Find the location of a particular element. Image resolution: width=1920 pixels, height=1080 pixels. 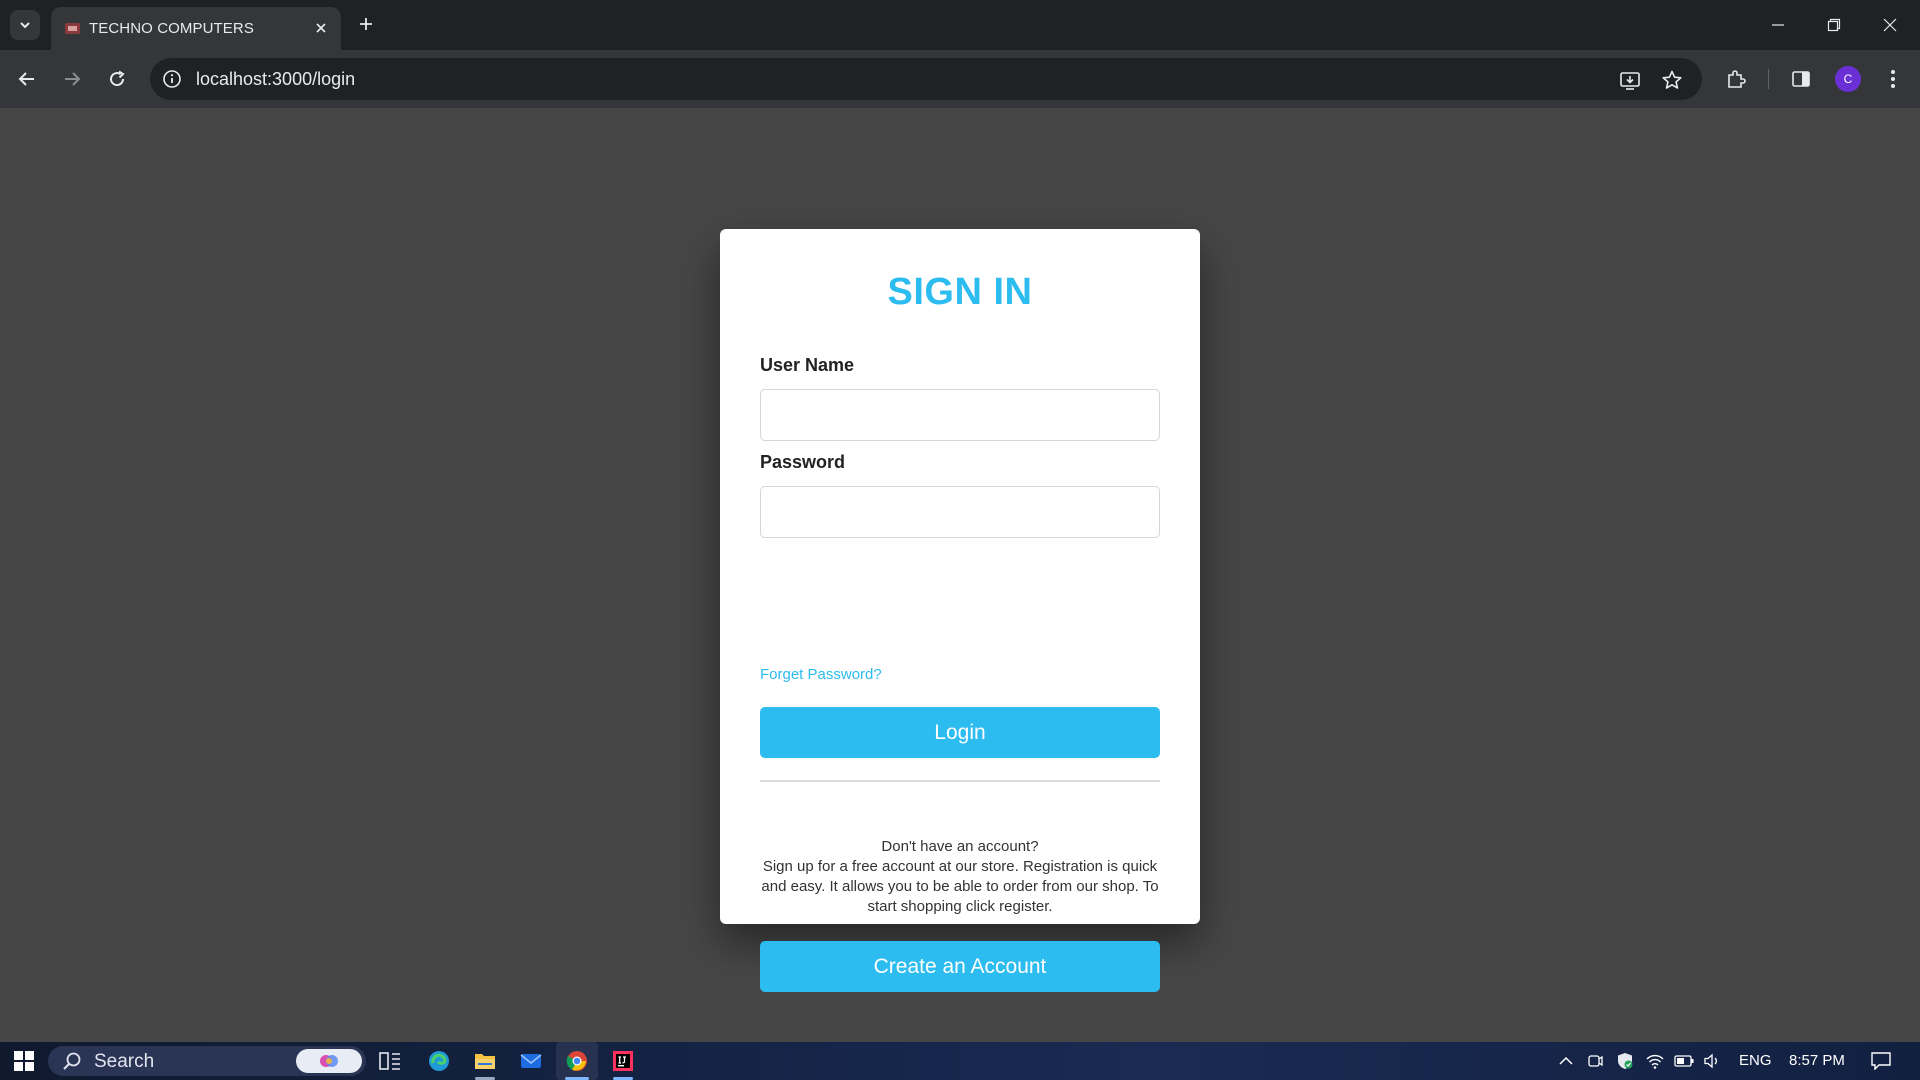

show-hidden-icons-button is located at coordinates (1566, 1061).